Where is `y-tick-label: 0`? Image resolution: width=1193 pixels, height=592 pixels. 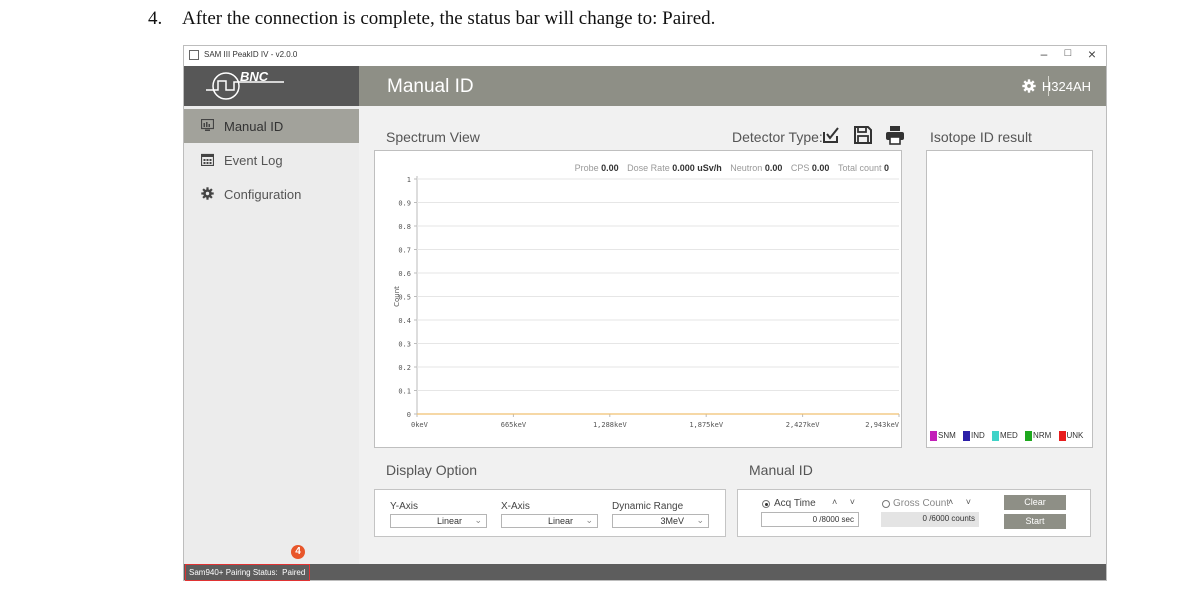 y-tick-label: 0 is located at coordinates (409, 415).